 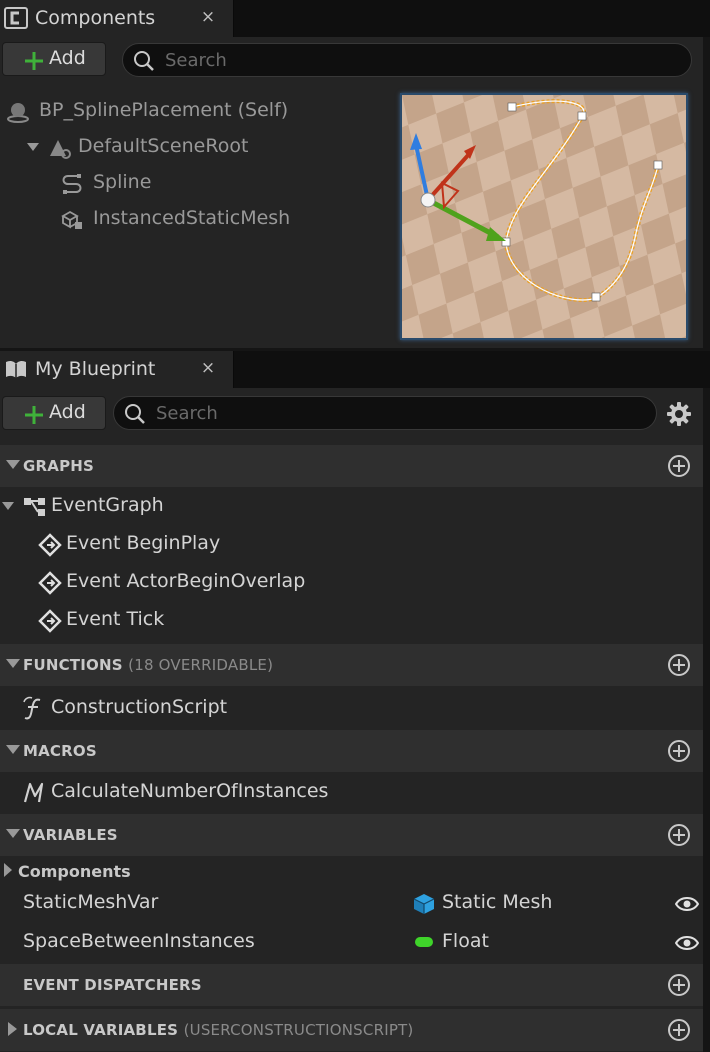 What do you see at coordinates (163, 146) in the screenshot?
I see `tree-label: DefaultSceneRoot` at bounding box center [163, 146].